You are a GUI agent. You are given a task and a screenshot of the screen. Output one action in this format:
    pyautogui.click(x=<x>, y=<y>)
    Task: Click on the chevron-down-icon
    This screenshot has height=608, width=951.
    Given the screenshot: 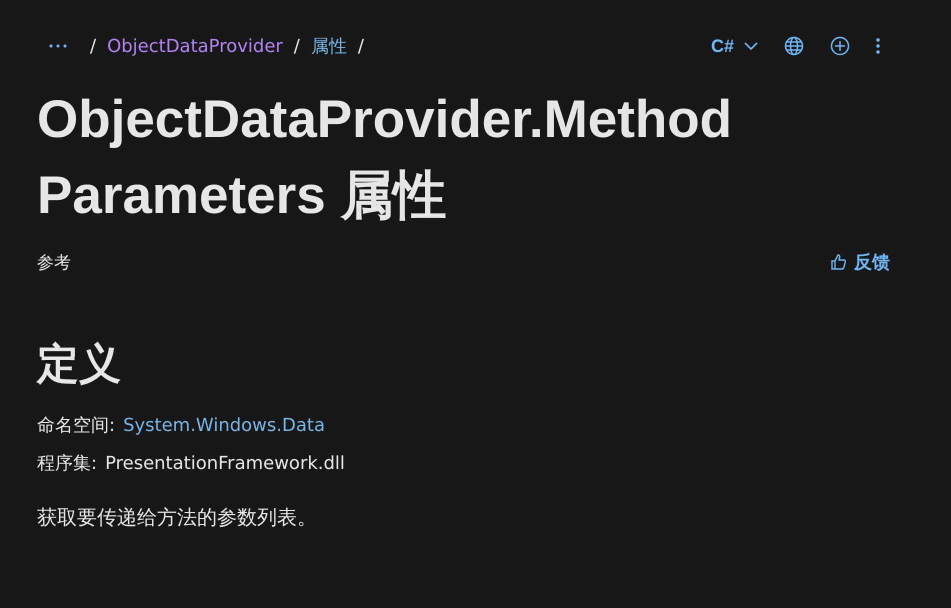 What is the action you would take?
    pyautogui.click(x=751, y=46)
    